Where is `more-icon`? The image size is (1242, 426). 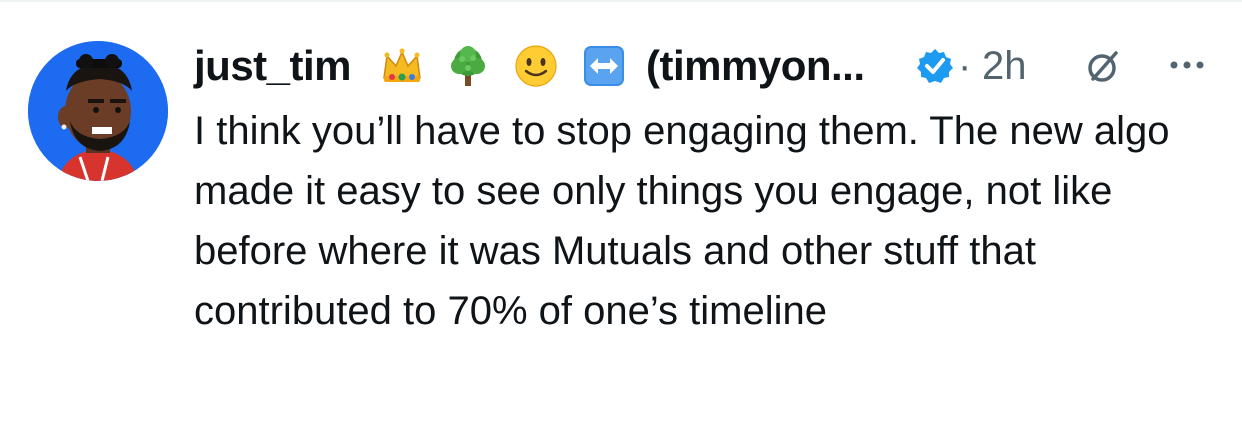
more-icon is located at coordinates (1187, 65).